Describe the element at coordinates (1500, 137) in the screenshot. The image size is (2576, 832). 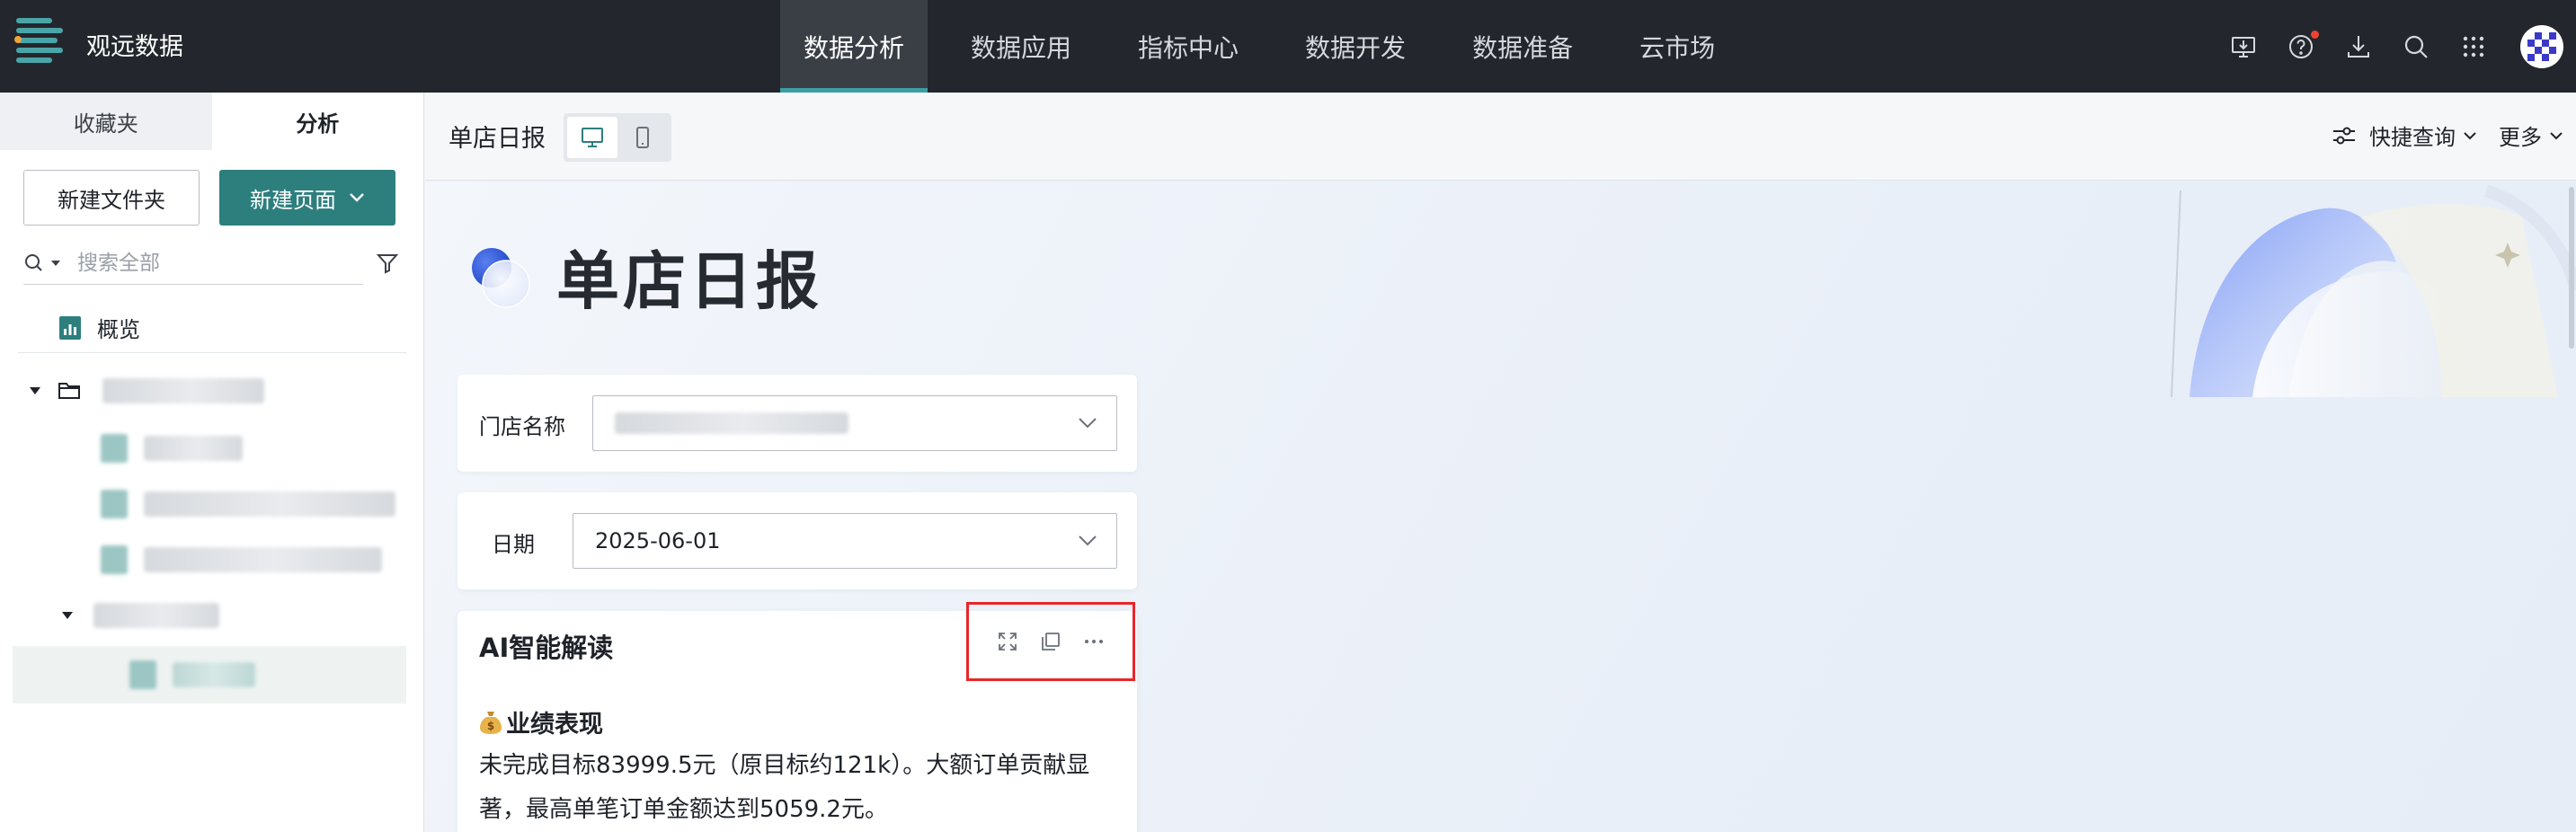
I see `page-header: 单店日报 快捷查询 更多` at that location.